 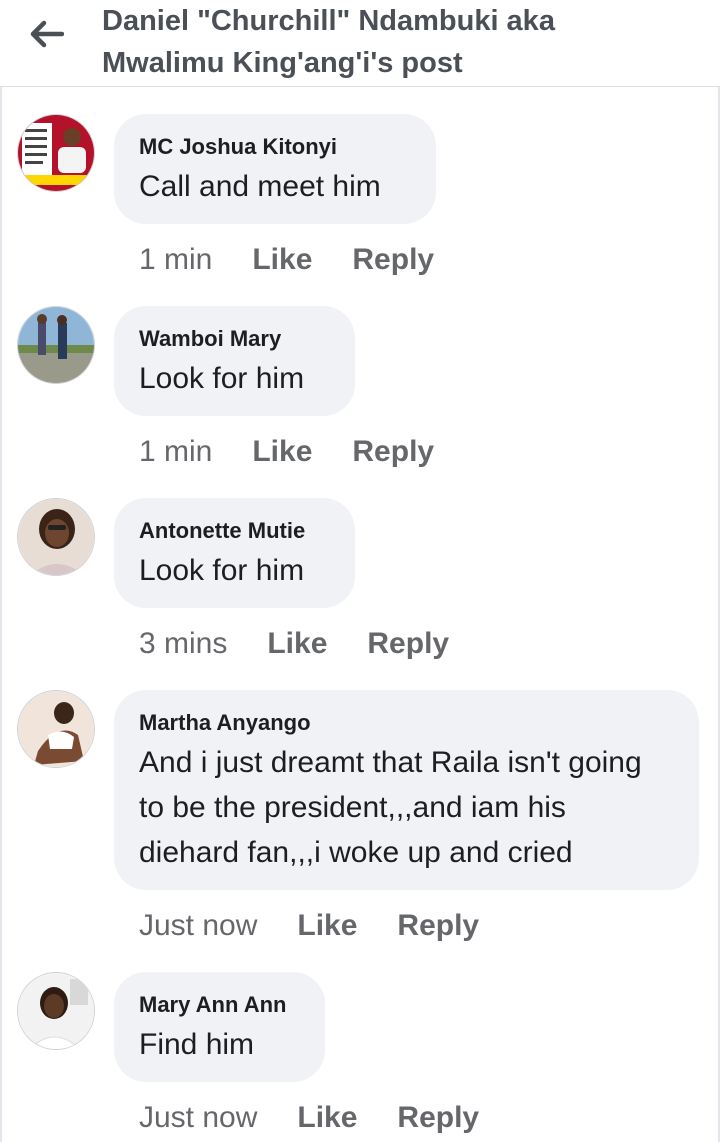 I want to click on comment-author: MC Joshua Kitonyi, so click(x=273, y=147).